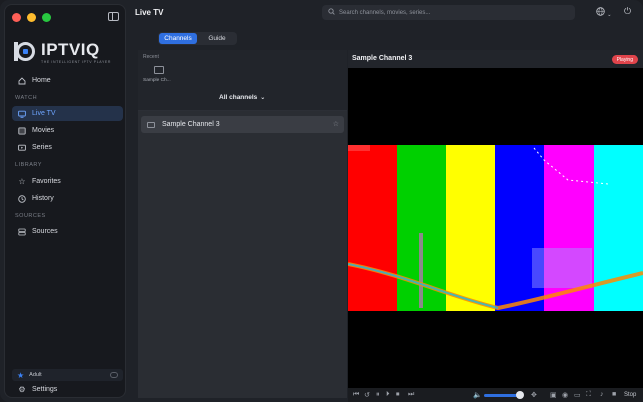  I want to click on database-icon, so click(22, 232).